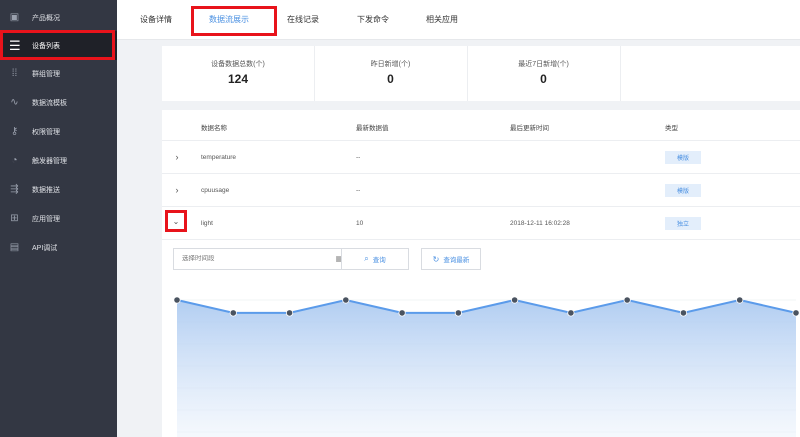 The height and width of the screenshot is (437, 800). Describe the element at coordinates (238, 79) in the screenshot. I see `stat-value: 124` at that location.